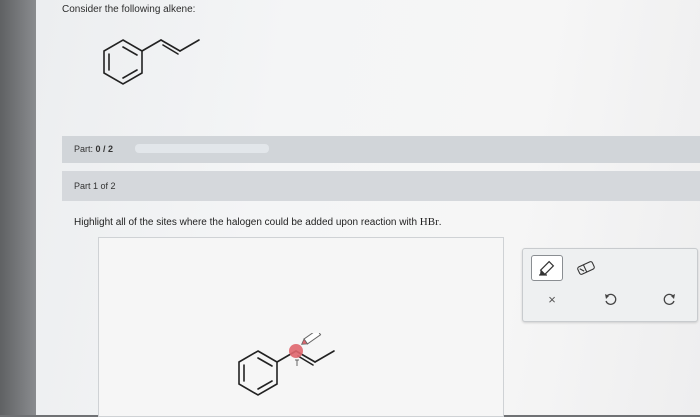 The width and height of the screenshot is (700, 417). What do you see at coordinates (305, 373) in the screenshot?
I see `answer-structure` at bounding box center [305, 373].